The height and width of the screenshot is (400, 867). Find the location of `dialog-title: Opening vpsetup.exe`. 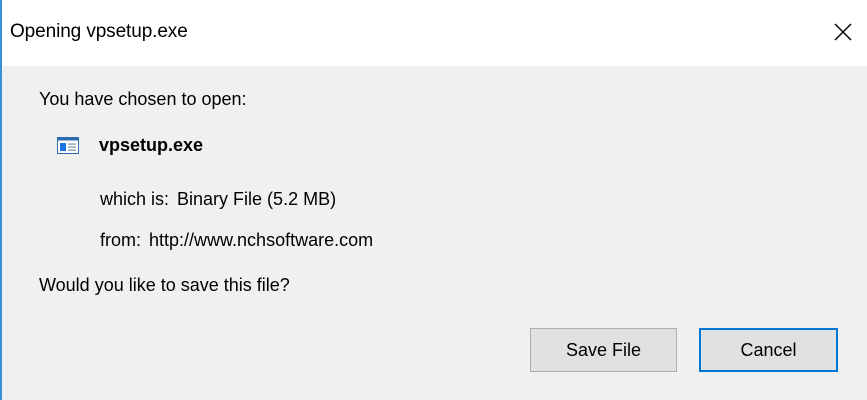

dialog-title: Opening vpsetup.exe is located at coordinates (99, 31).